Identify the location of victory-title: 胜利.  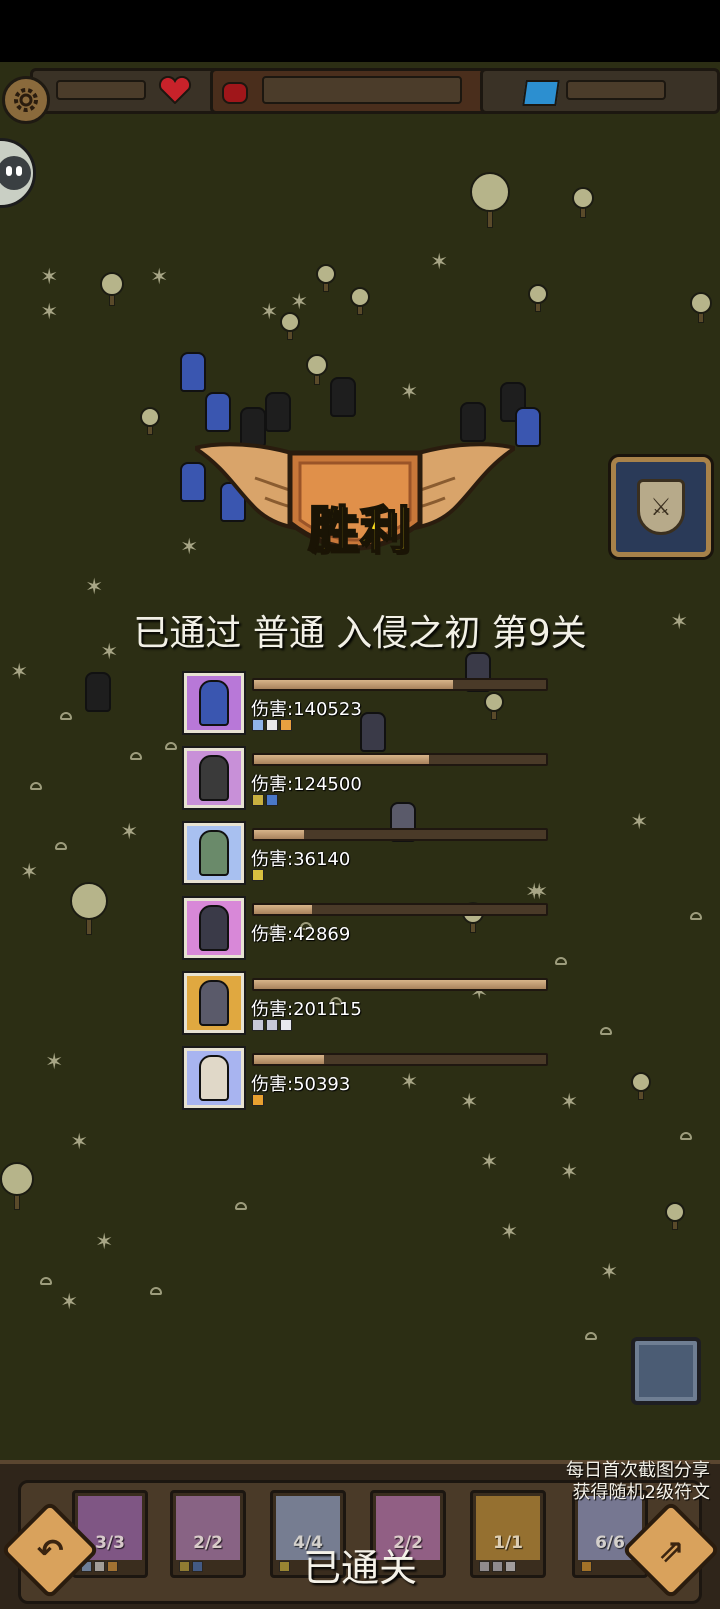
(359, 530).